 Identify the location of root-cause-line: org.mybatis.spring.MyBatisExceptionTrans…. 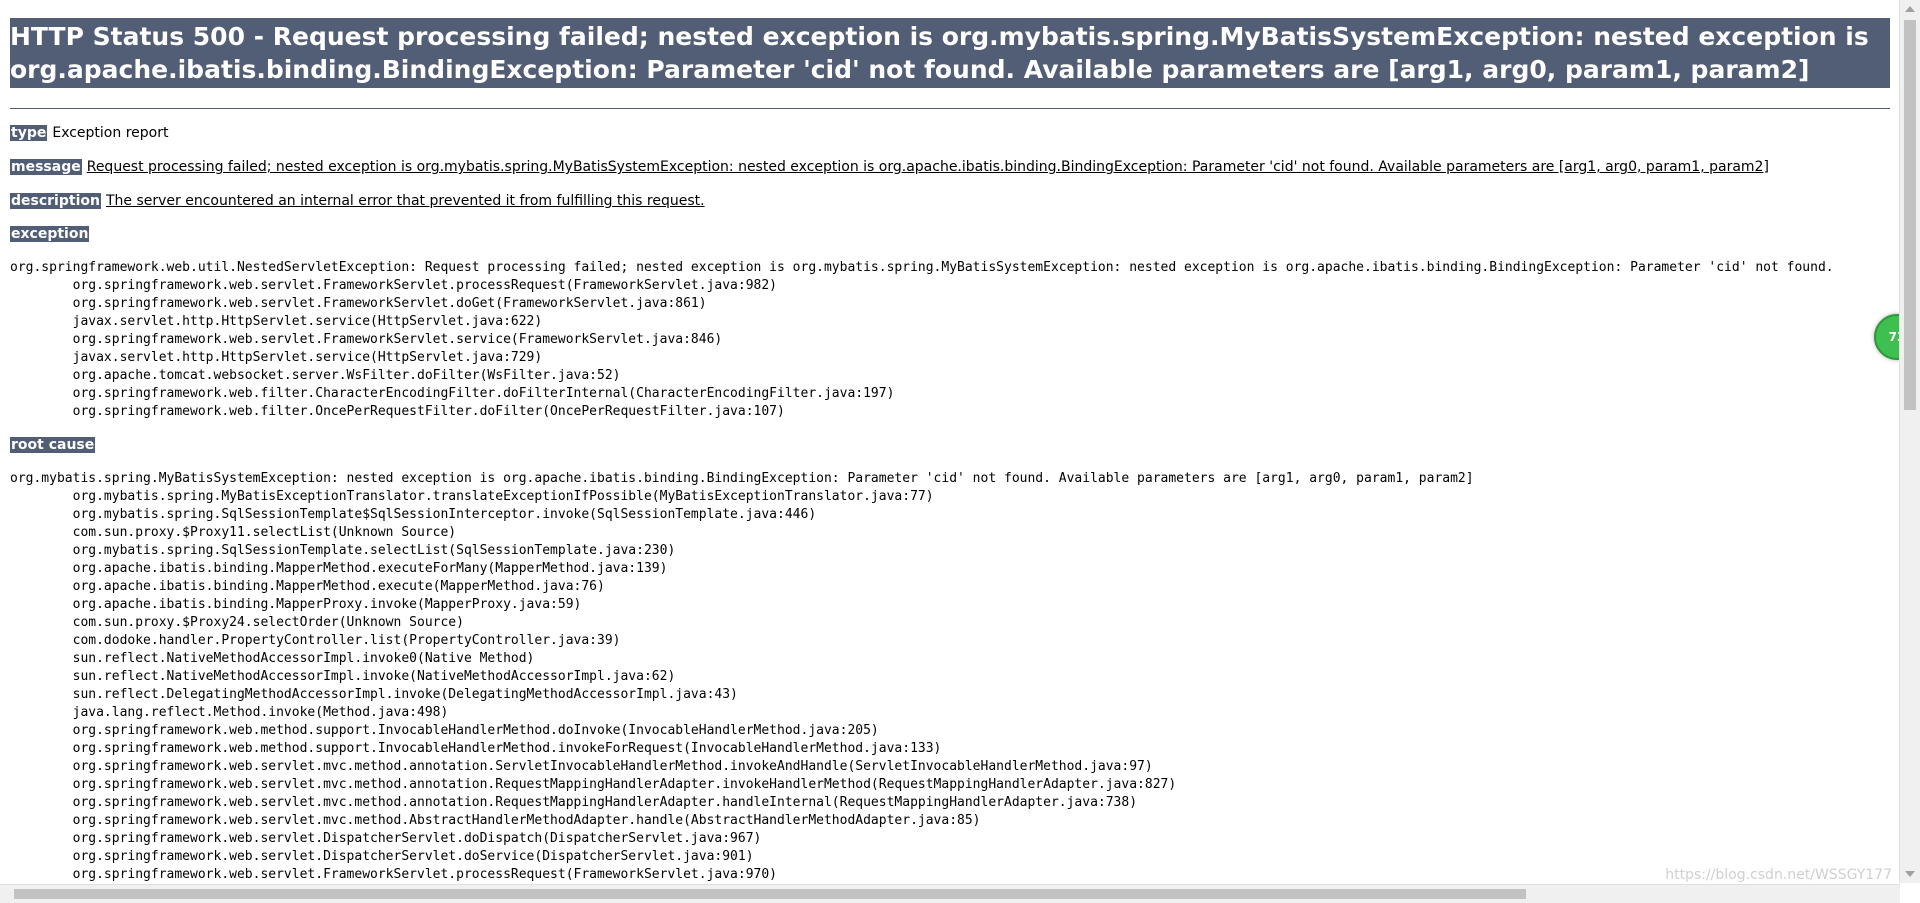
(472, 496).